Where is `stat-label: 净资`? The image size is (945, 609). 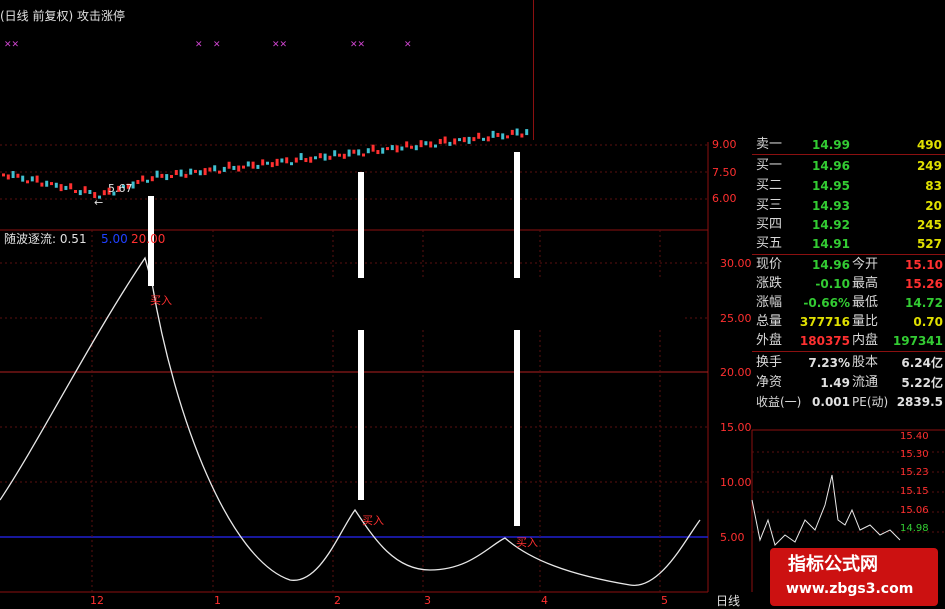 stat-label: 净资 is located at coordinates (769, 382).